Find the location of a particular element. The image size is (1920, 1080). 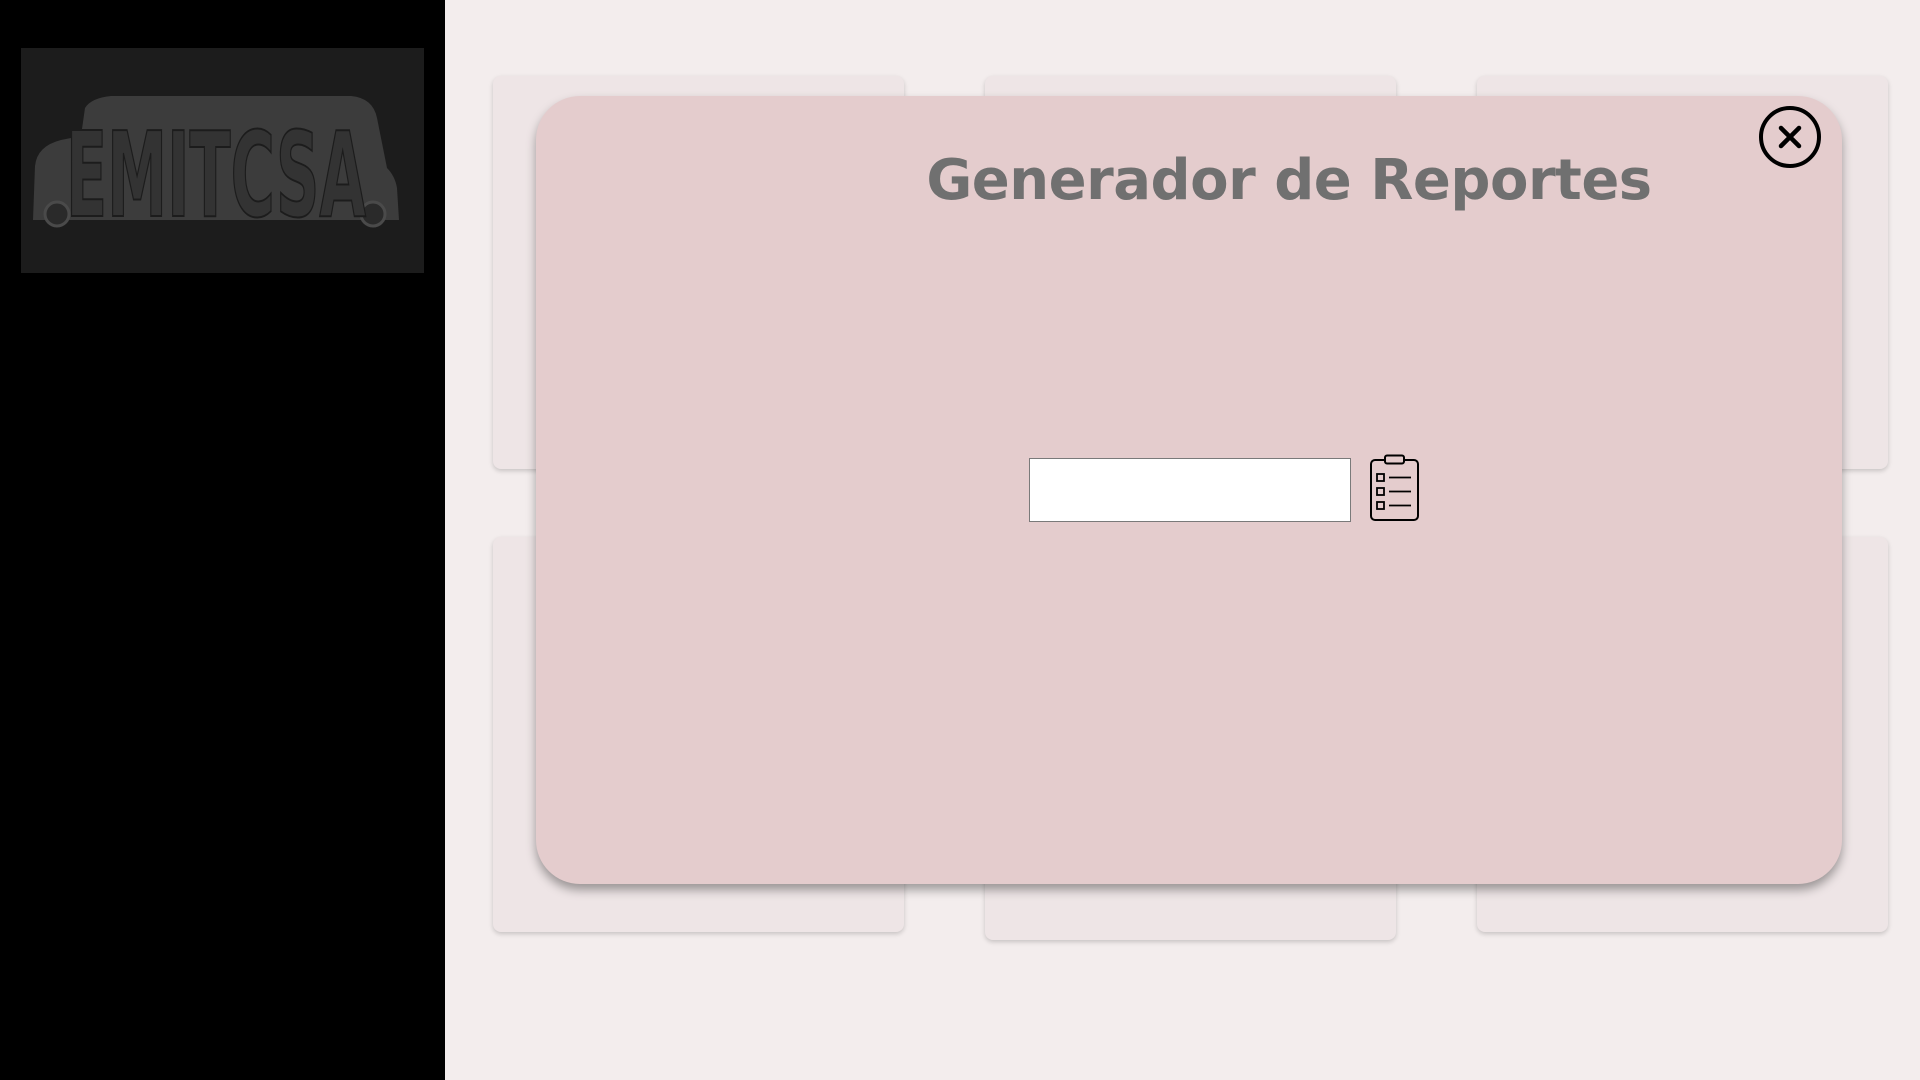

clipboard-list-icon is located at coordinates (1394, 487).